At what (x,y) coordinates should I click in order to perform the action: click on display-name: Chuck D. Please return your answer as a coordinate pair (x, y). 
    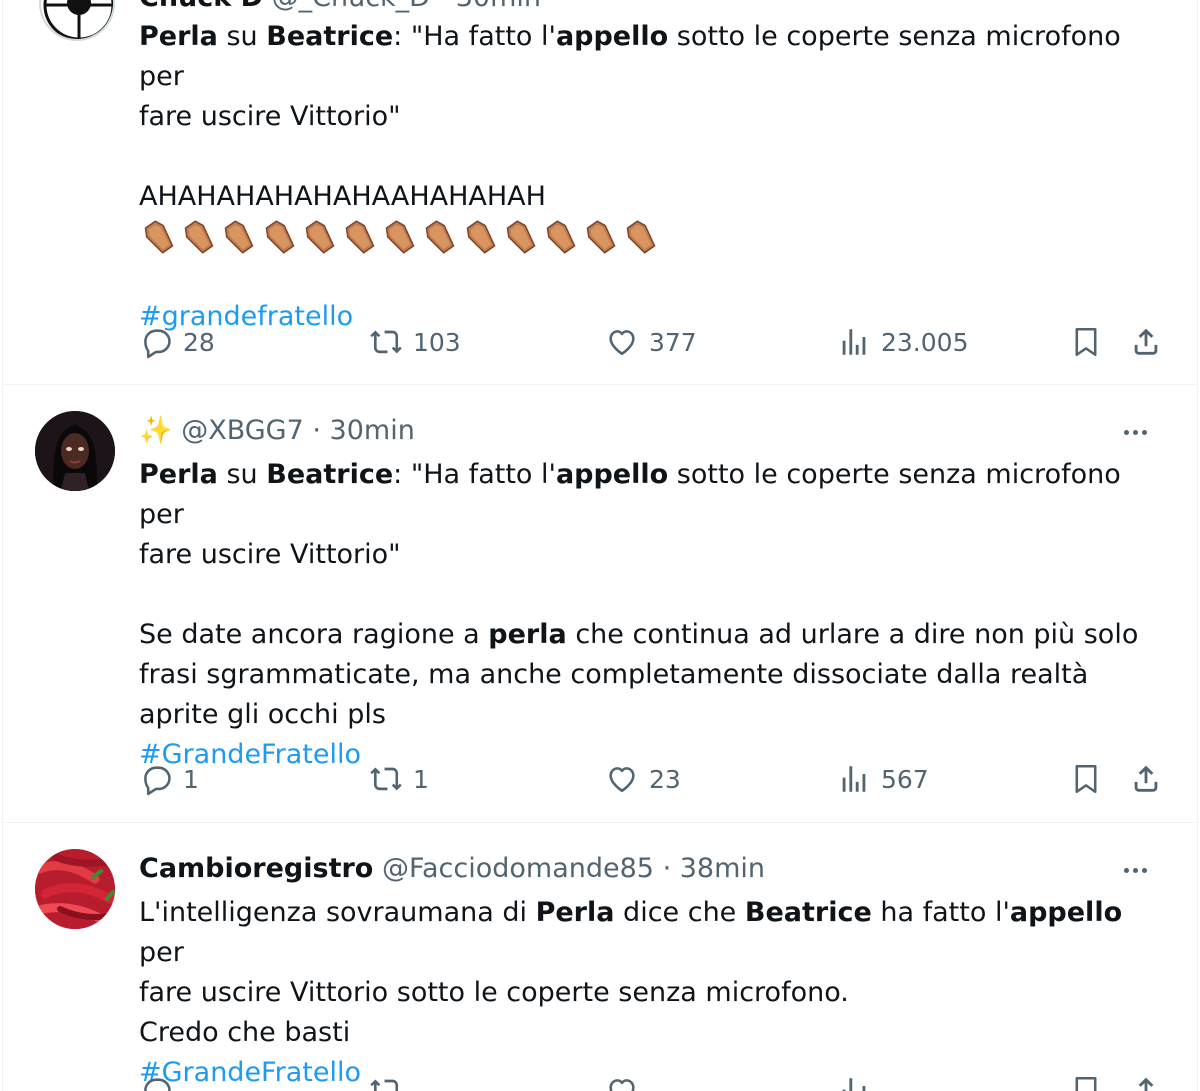
    Looking at the image, I should click on (201, 6).